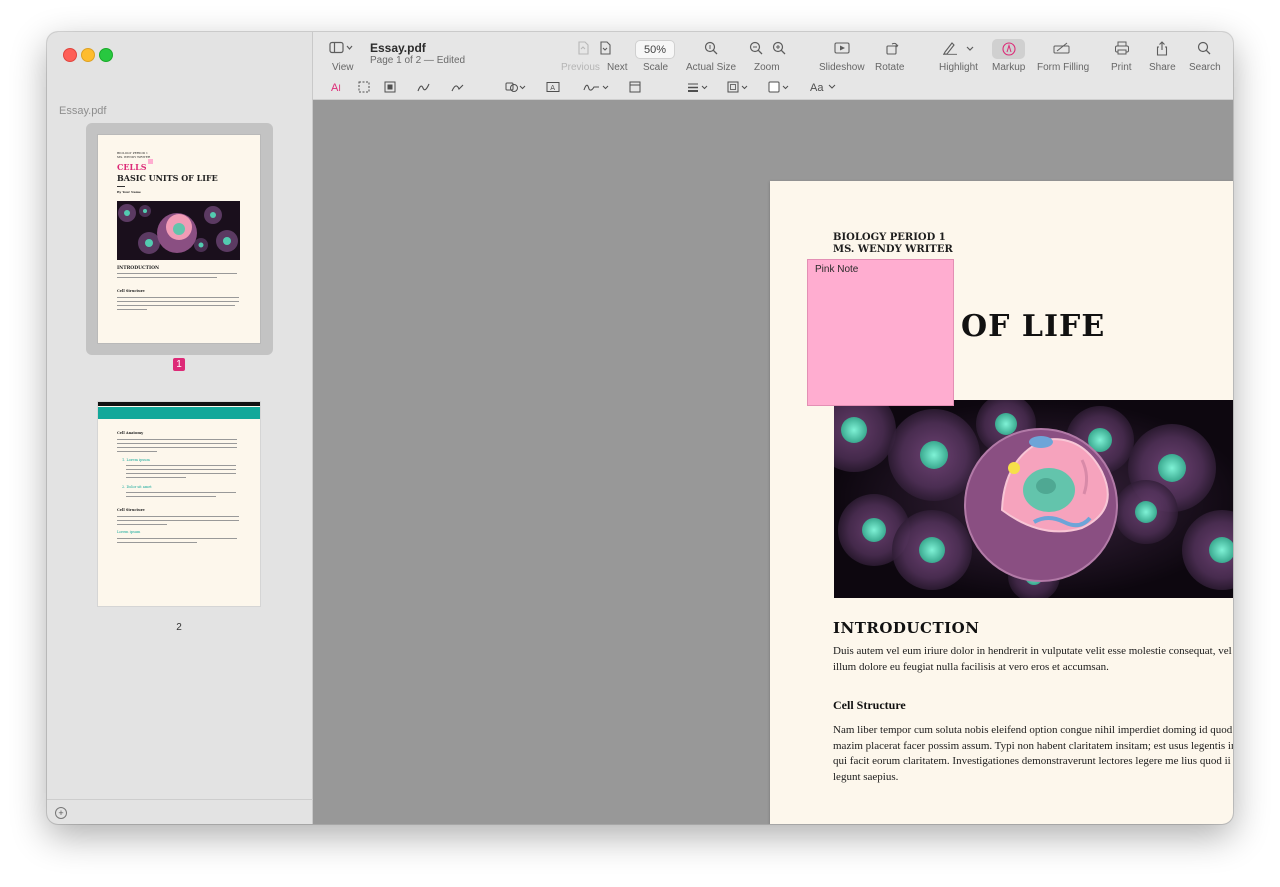 This screenshot has width=1280, height=887. Describe the element at coordinates (516, 89) in the screenshot. I see `shapes-icon` at that location.